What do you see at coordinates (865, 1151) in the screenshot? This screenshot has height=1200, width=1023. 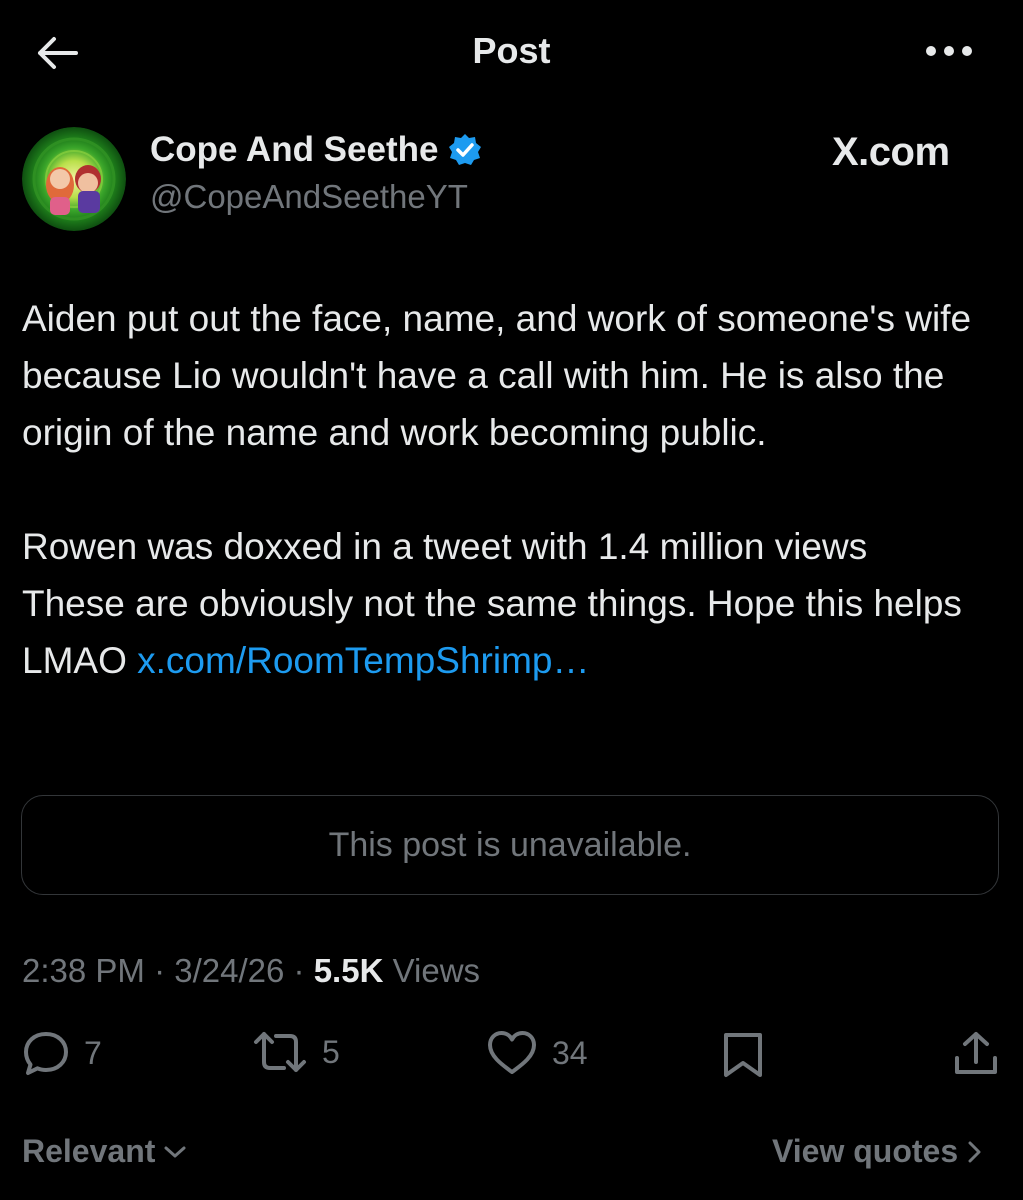 I see `view-quotes-label: View quotes` at bounding box center [865, 1151].